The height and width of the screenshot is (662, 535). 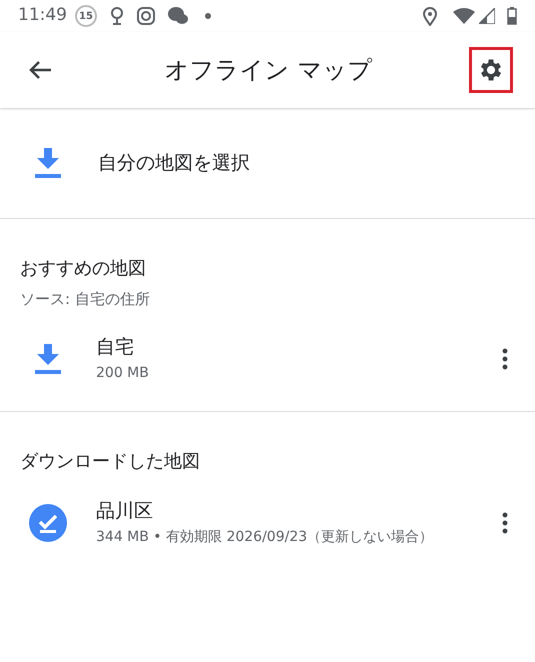 I want to click on location-icon, so click(x=430, y=16).